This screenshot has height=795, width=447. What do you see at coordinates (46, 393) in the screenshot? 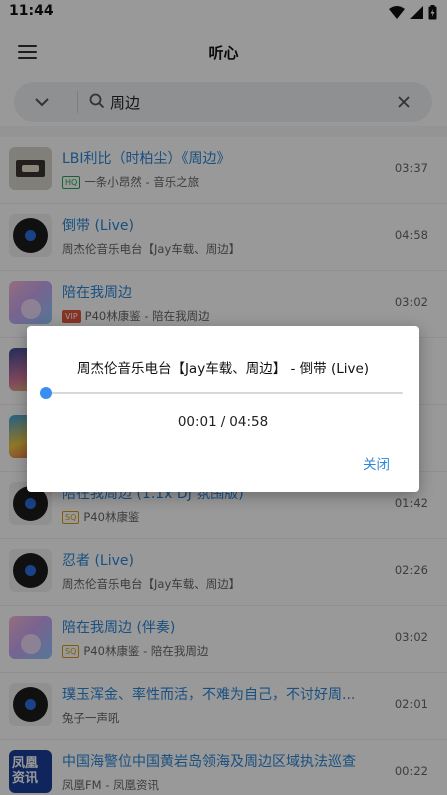
I see `progress-thumb` at bounding box center [46, 393].